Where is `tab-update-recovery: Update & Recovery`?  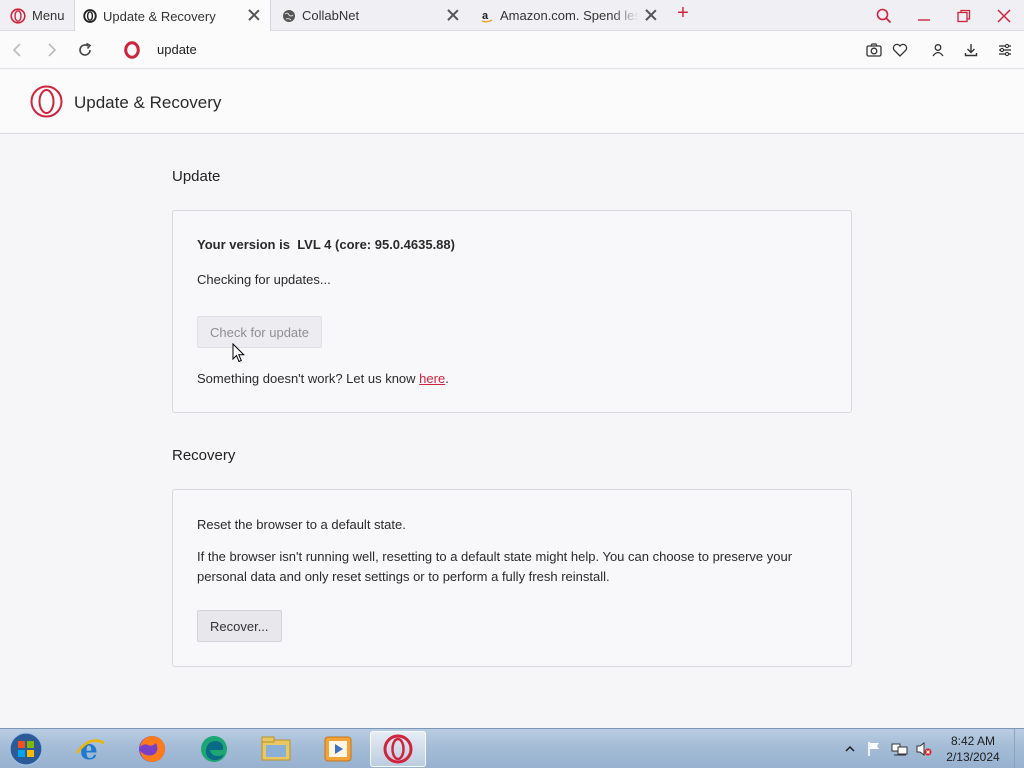
tab-update-recovery: Update & Recovery is located at coordinates (172, 16).